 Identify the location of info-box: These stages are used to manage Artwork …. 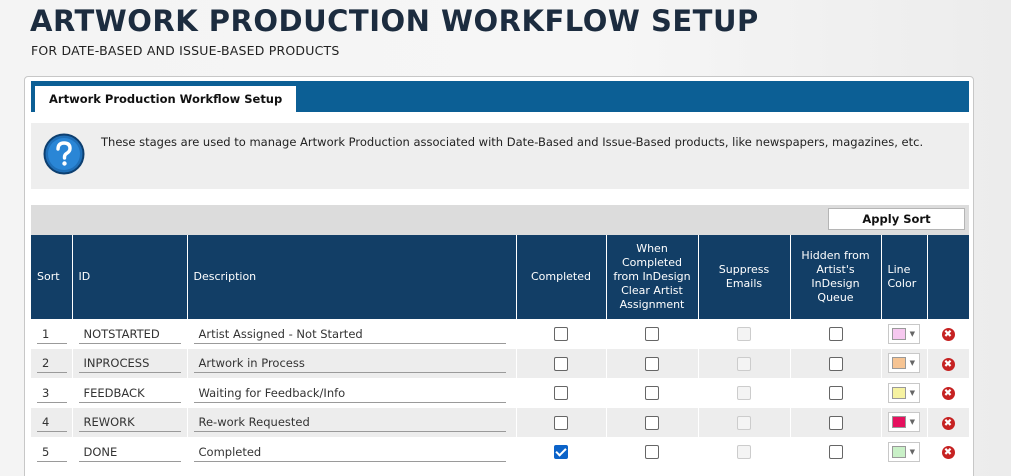
(500, 156).